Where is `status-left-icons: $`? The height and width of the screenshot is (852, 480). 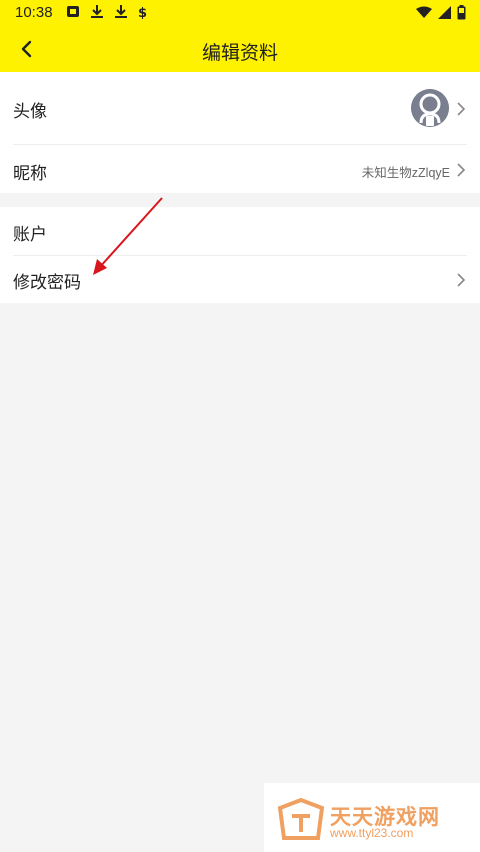 status-left-icons: $ is located at coordinates (109, 12).